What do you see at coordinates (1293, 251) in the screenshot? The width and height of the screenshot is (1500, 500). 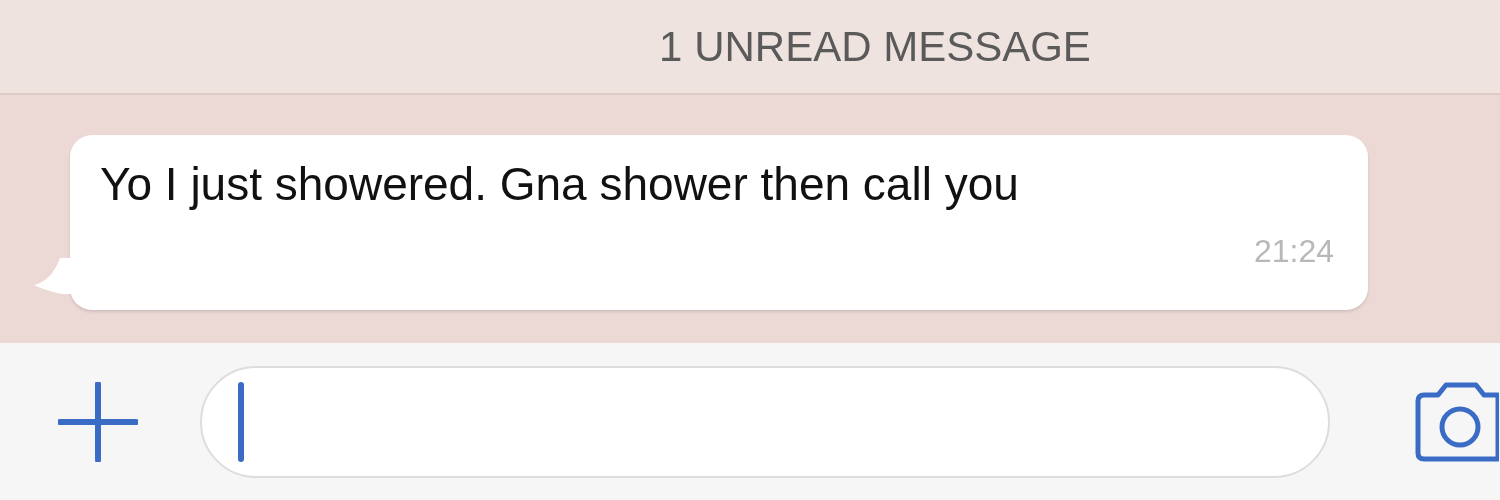 I see `message-time: 21:24` at bounding box center [1293, 251].